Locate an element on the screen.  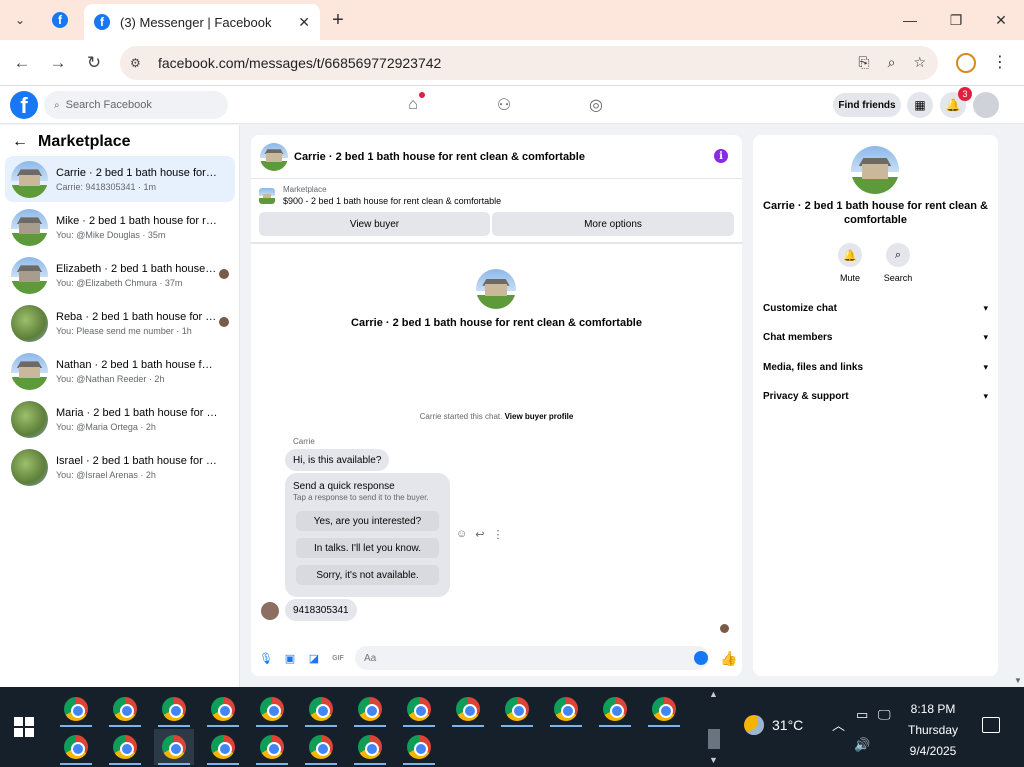
search-input: Search Facebook is located at coordinates (109, 105).